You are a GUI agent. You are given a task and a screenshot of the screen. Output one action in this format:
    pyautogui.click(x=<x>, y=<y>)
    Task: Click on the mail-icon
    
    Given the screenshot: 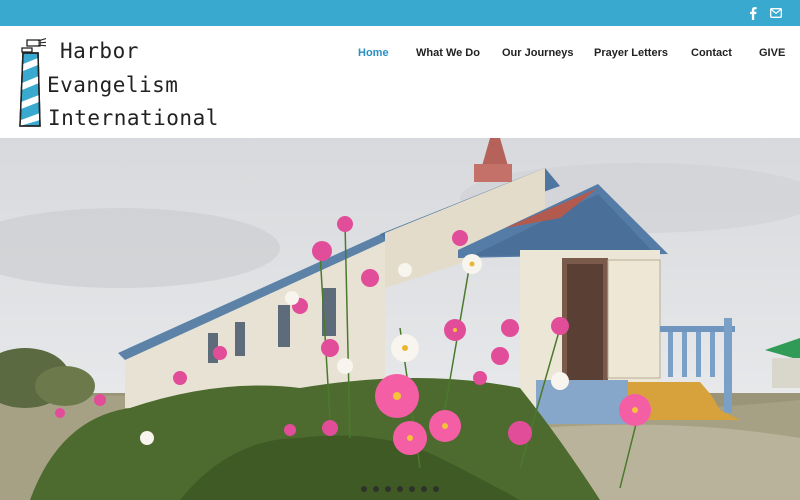 What is the action you would take?
    pyautogui.click(x=776, y=13)
    